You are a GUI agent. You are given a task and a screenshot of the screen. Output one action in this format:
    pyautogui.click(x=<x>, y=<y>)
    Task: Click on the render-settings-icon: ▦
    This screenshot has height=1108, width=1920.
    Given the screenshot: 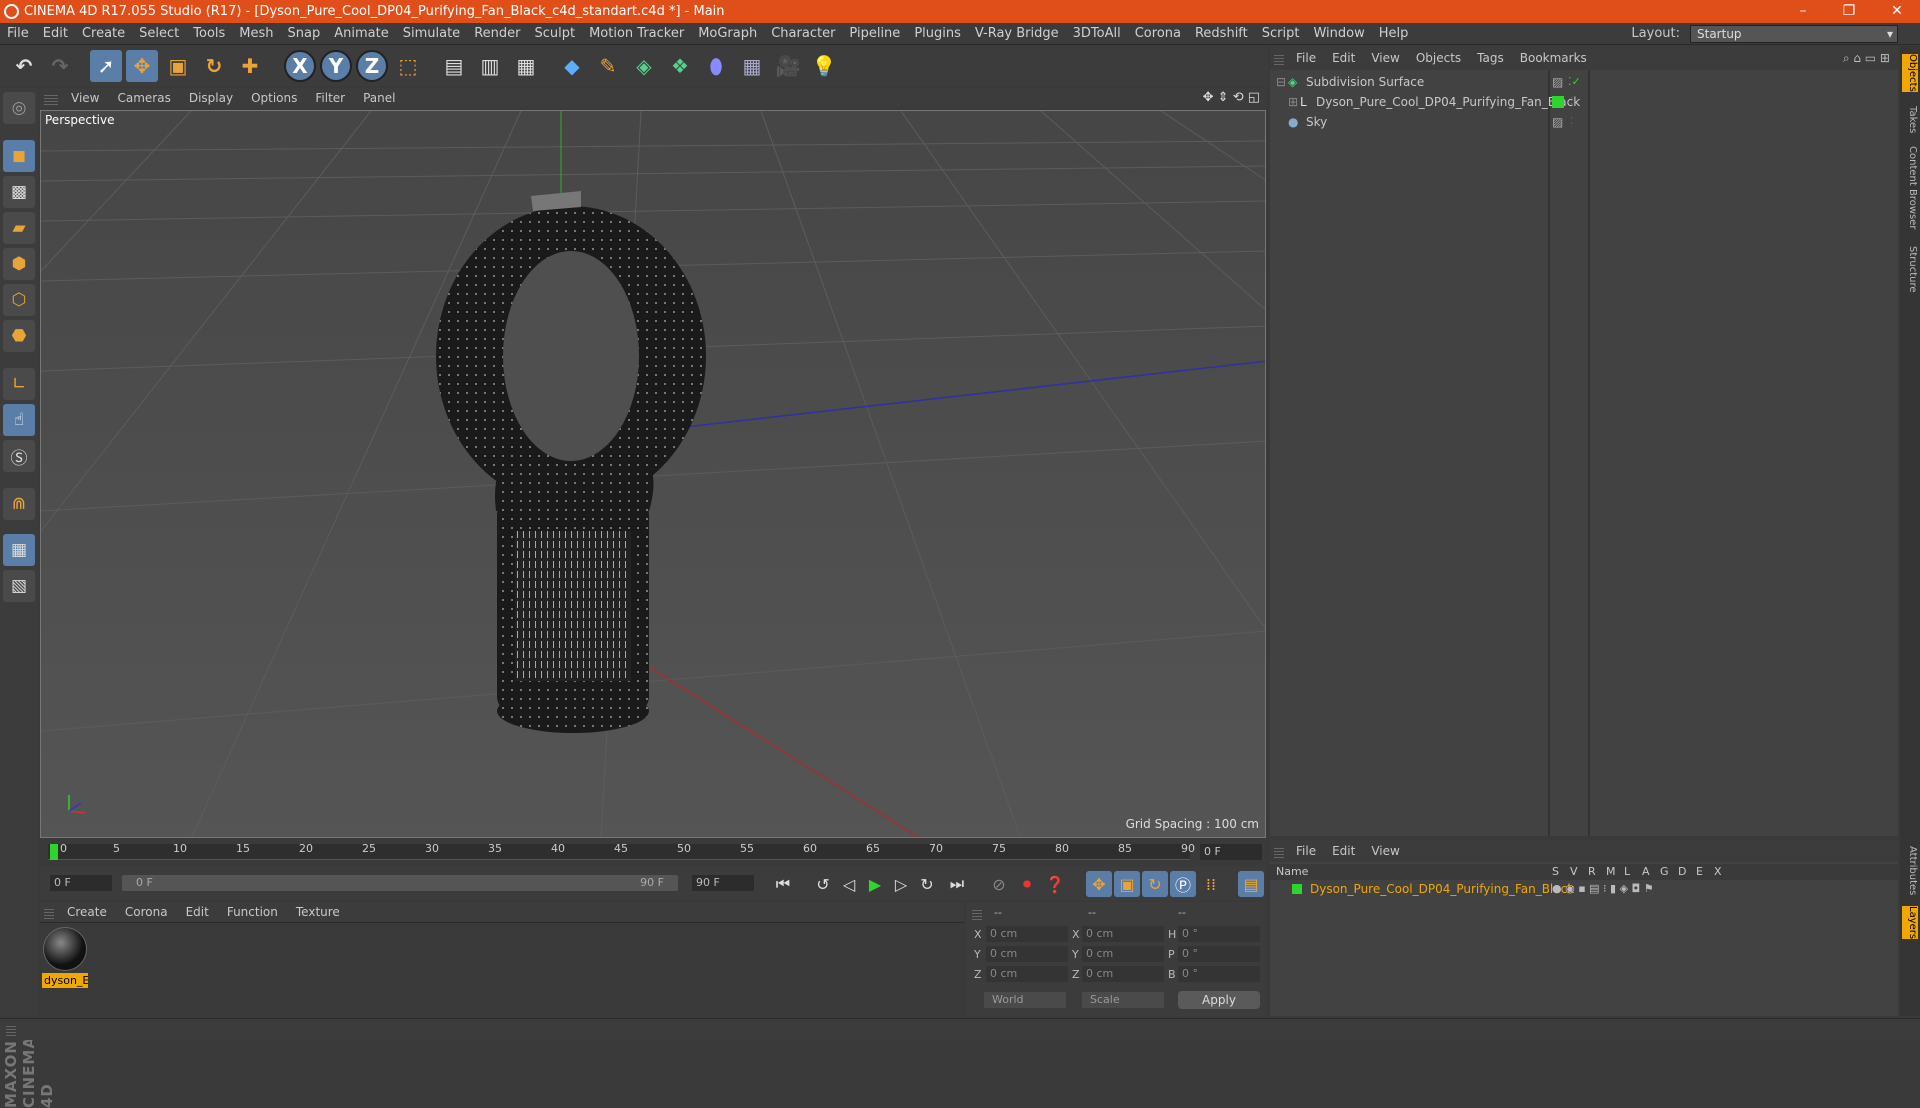 What is the action you would take?
    pyautogui.click(x=526, y=66)
    